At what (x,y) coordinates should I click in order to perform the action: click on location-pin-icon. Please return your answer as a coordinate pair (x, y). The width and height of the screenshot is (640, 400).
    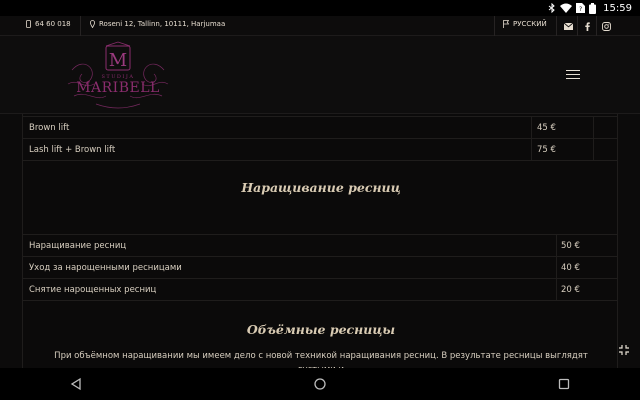
    Looking at the image, I should click on (92, 24).